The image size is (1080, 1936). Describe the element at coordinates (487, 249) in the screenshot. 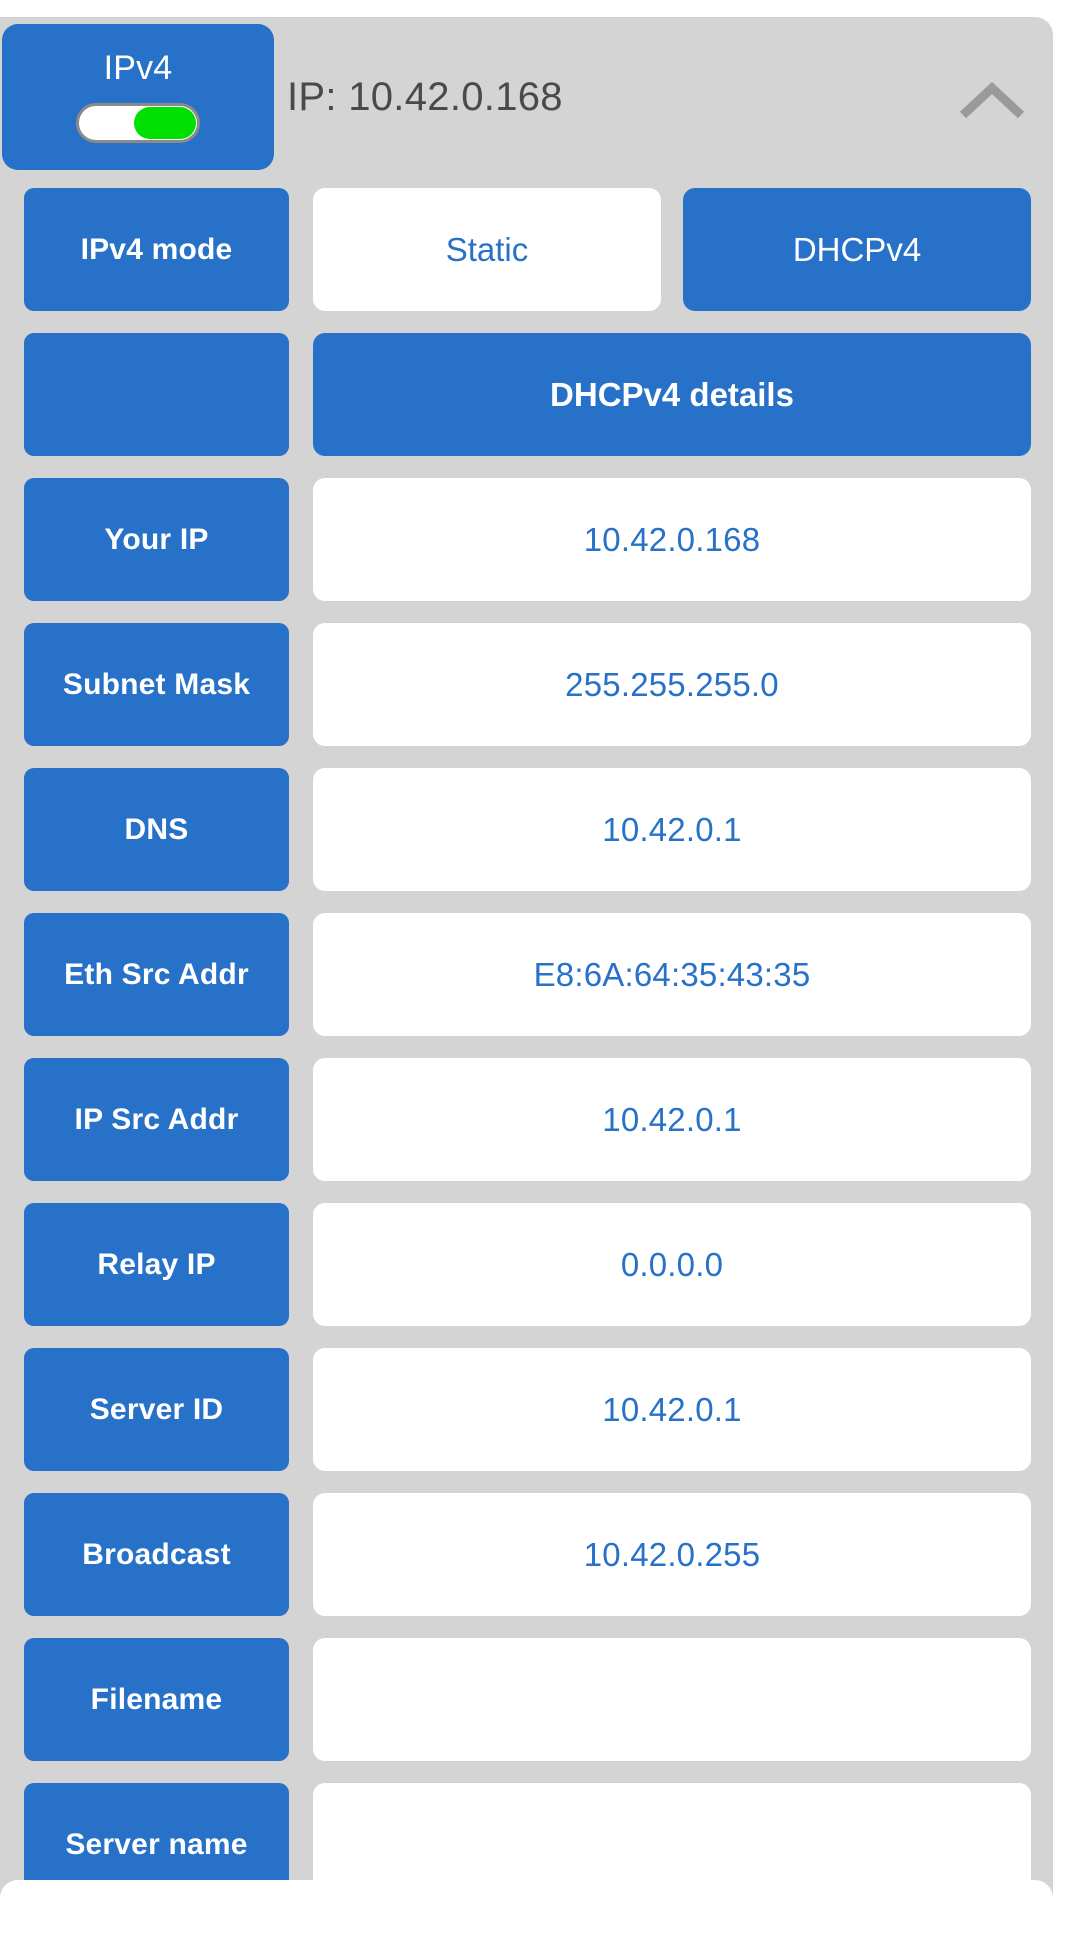

I see `mode-option-static: Static` at that location.